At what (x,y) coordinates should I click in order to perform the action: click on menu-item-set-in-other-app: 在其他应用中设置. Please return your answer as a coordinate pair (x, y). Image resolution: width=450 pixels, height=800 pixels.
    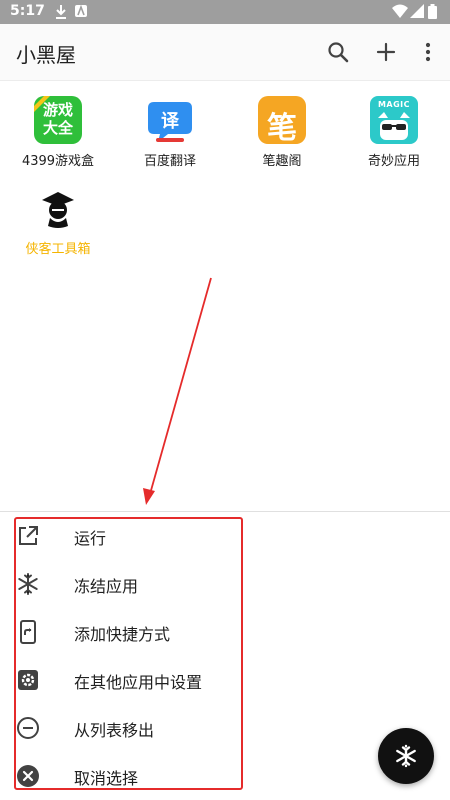
    Looking at the image, I should click on (225, 680).